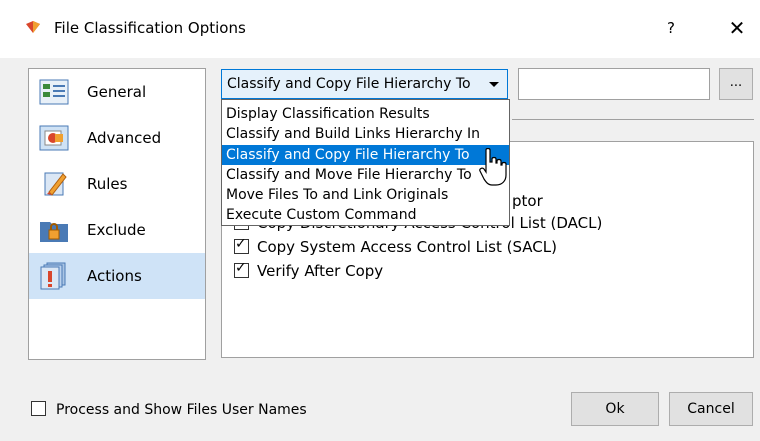 This screenshot has width=760, height=441. I want to click on dropdown-option: Classify and Build Links Hierarchy In, so click(365, 134).